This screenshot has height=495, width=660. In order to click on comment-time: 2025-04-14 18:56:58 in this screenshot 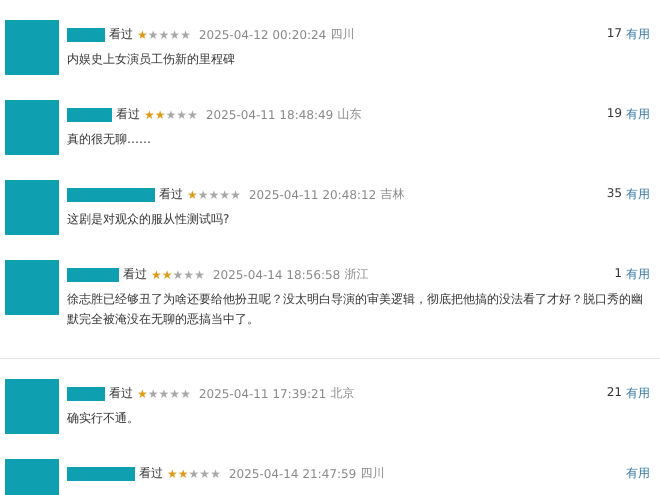, I will do `click(276, 275)`.